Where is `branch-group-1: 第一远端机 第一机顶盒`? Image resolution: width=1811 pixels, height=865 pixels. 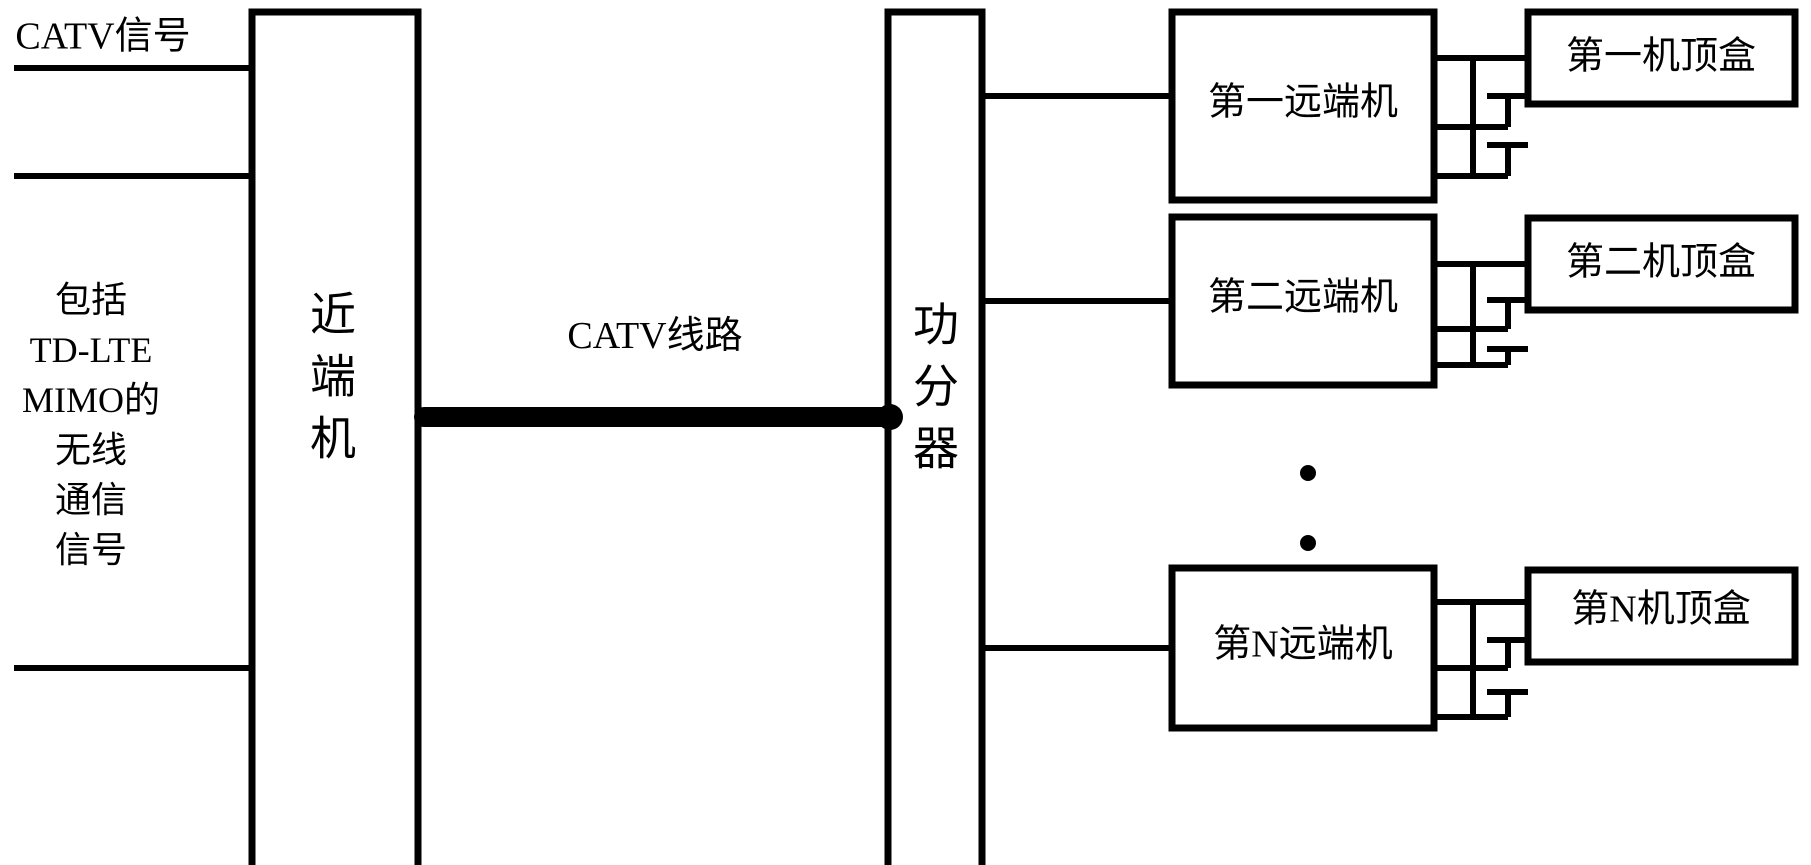 branch-group-1: 第一远端机 第一机顶盒 is located at coordinates (1390, 106).